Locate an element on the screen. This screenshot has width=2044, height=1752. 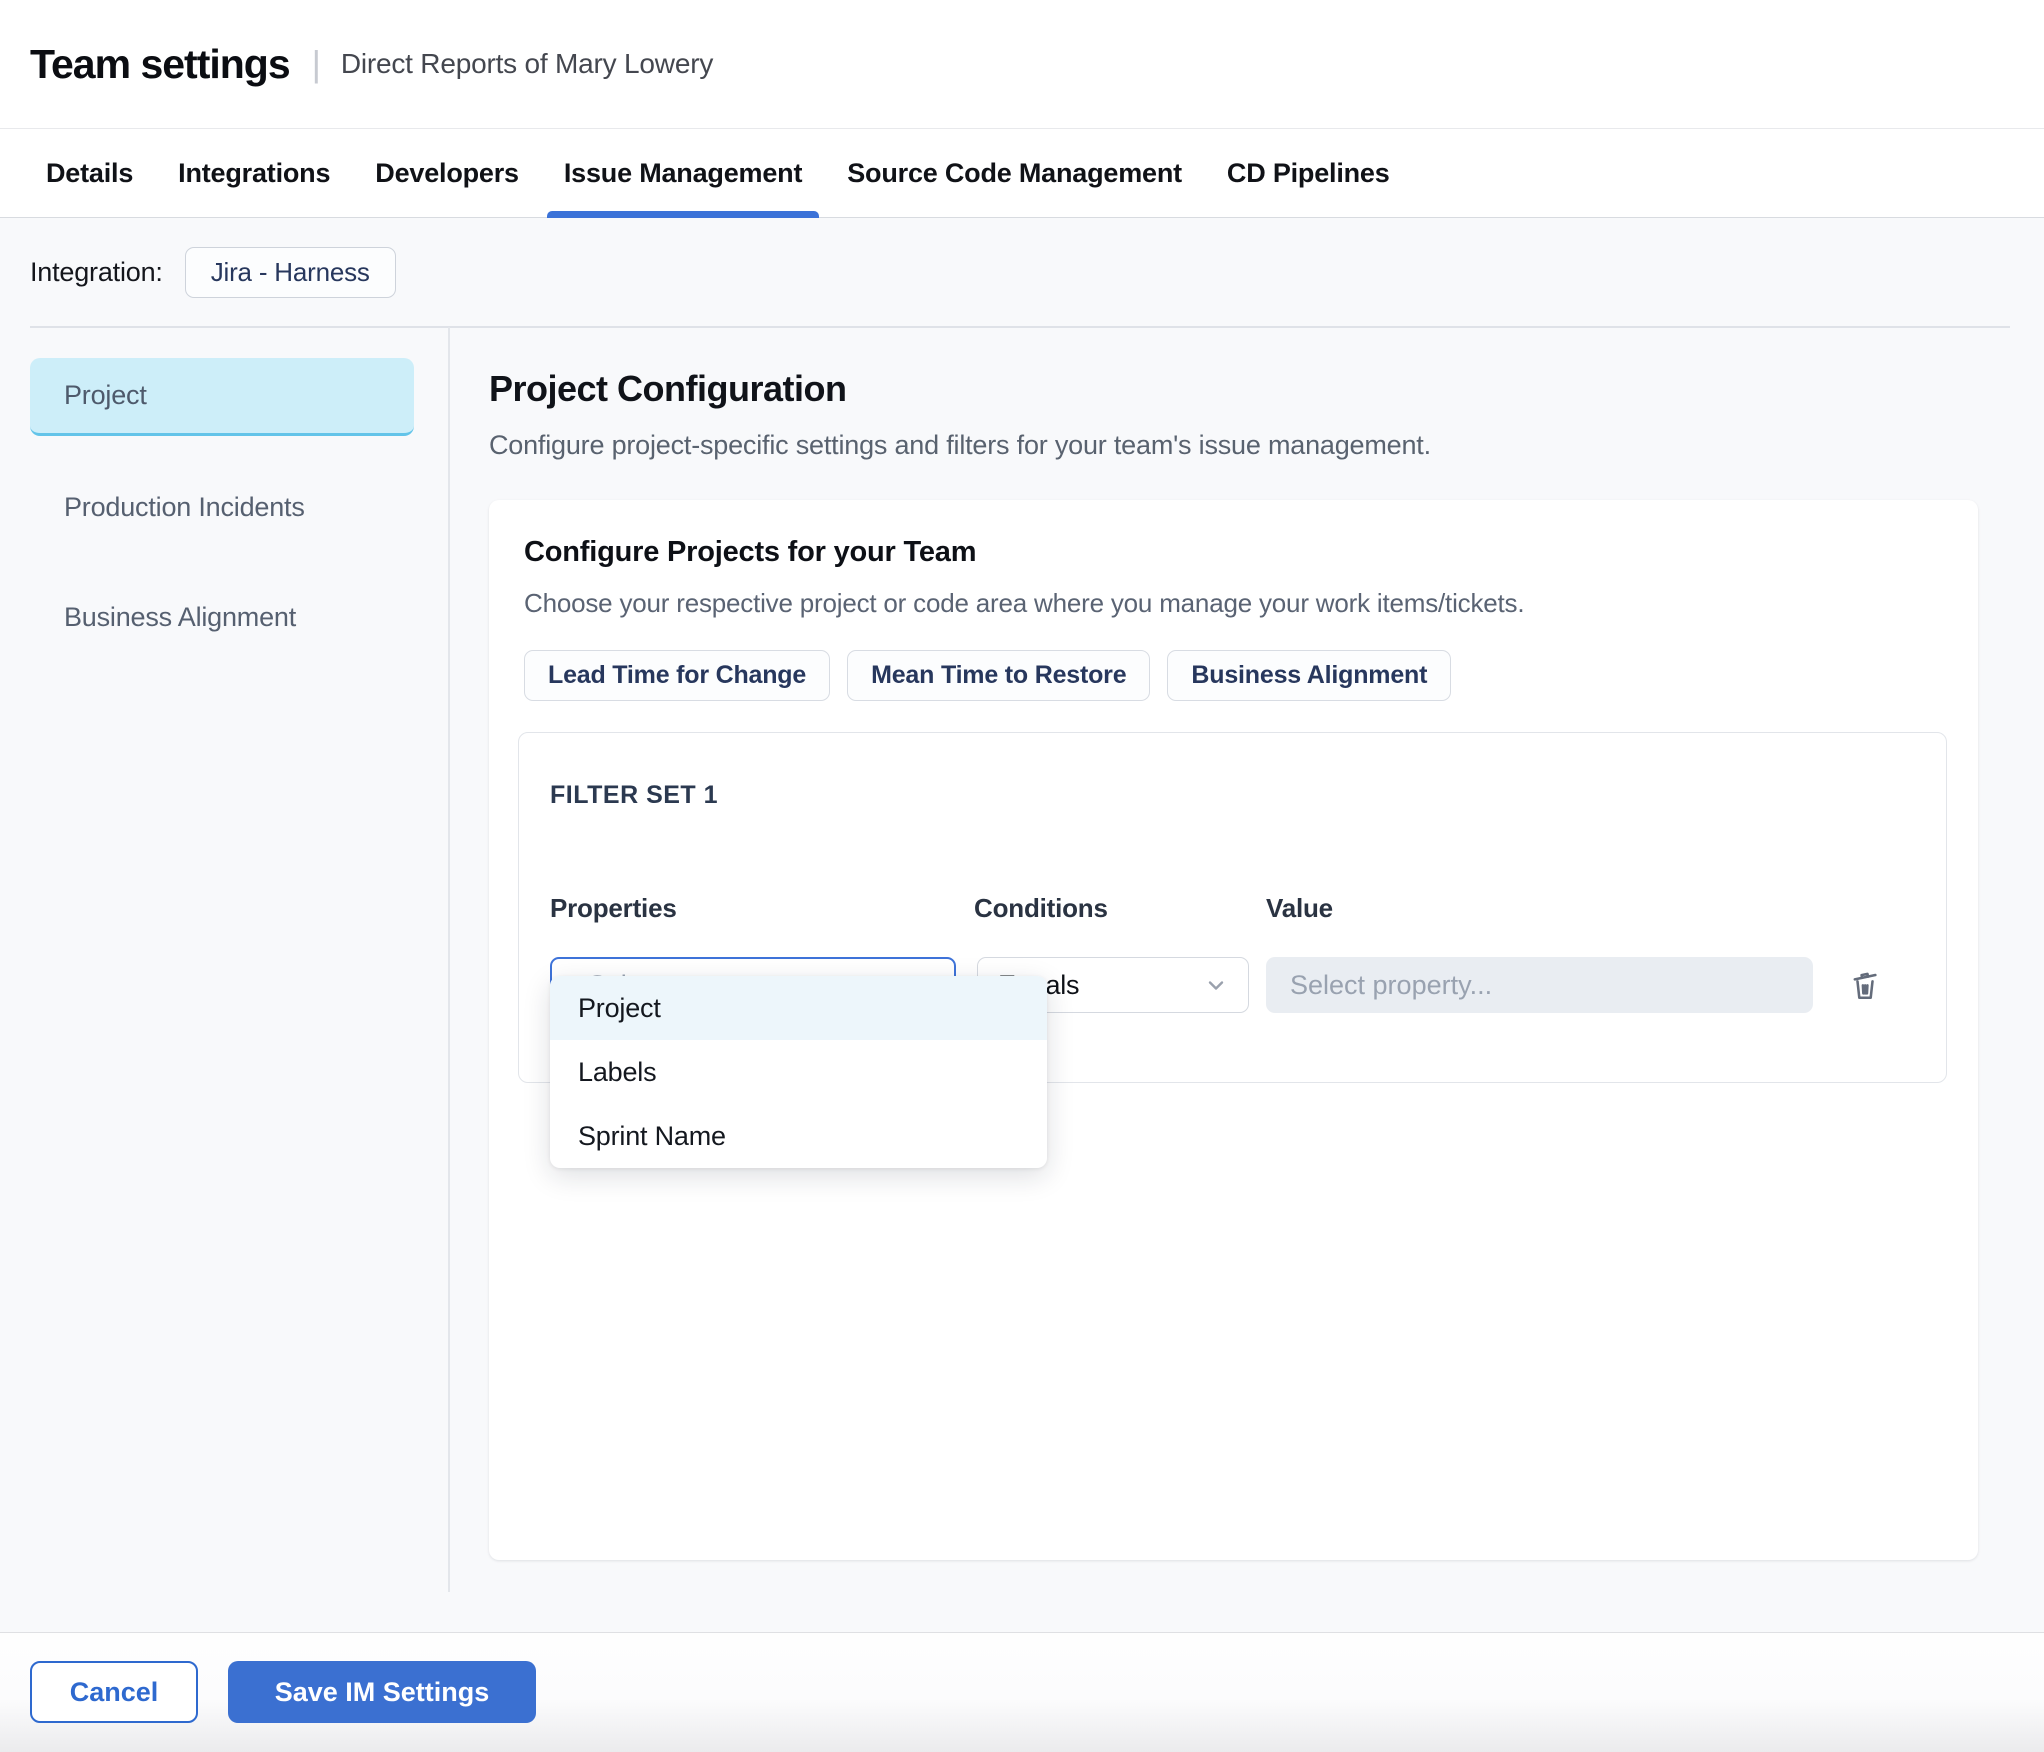
footer-action-bar: Cancel Save IM Settings is located at coordinates (1022, 1692).